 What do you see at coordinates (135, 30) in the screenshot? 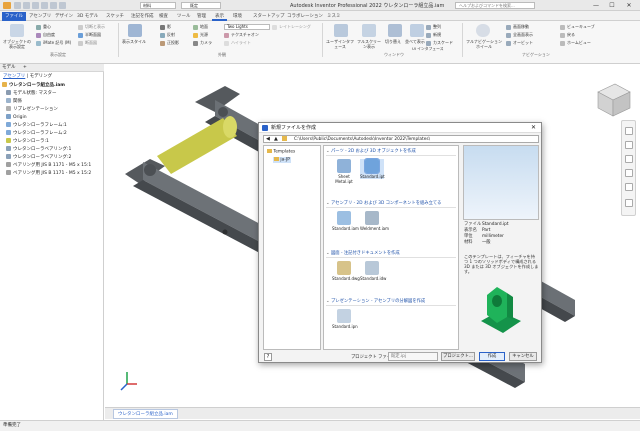
I see `visual-style-icon` at bounding box center [135, 30].